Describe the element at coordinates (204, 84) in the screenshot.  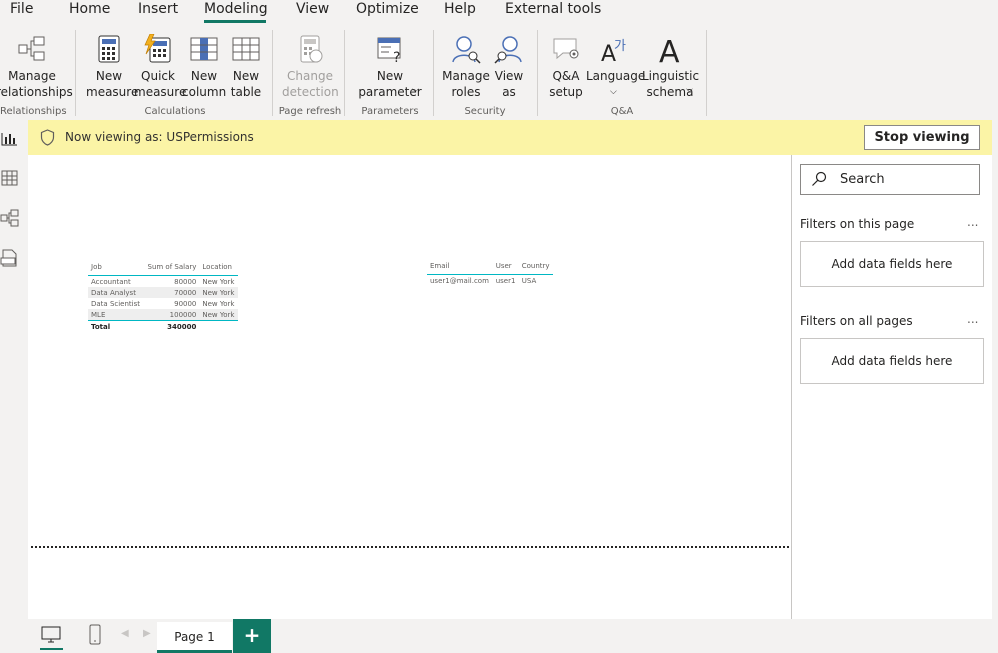
I see `new-column-label: New column` at that location.